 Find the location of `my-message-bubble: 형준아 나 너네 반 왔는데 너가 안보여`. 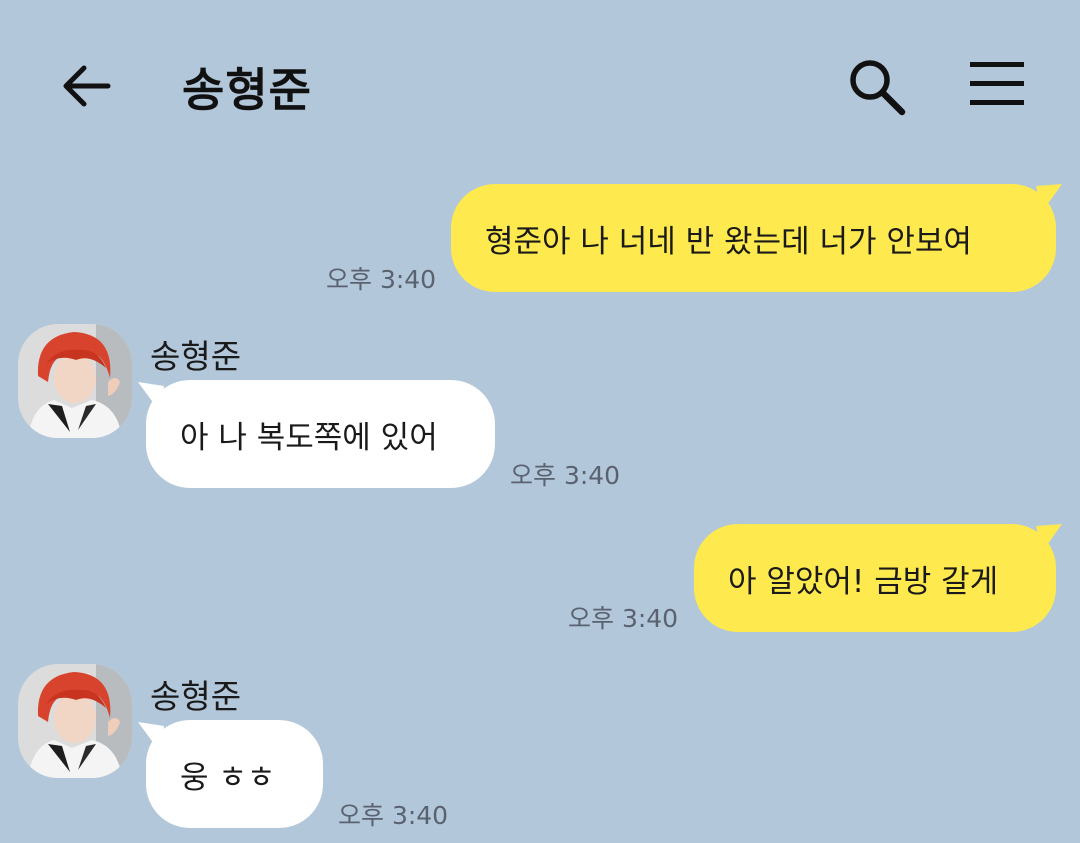

my-message-bubble: 형준아 나 너네 반 왔는데 너가 안보여 is located at coordinates (753, 238).